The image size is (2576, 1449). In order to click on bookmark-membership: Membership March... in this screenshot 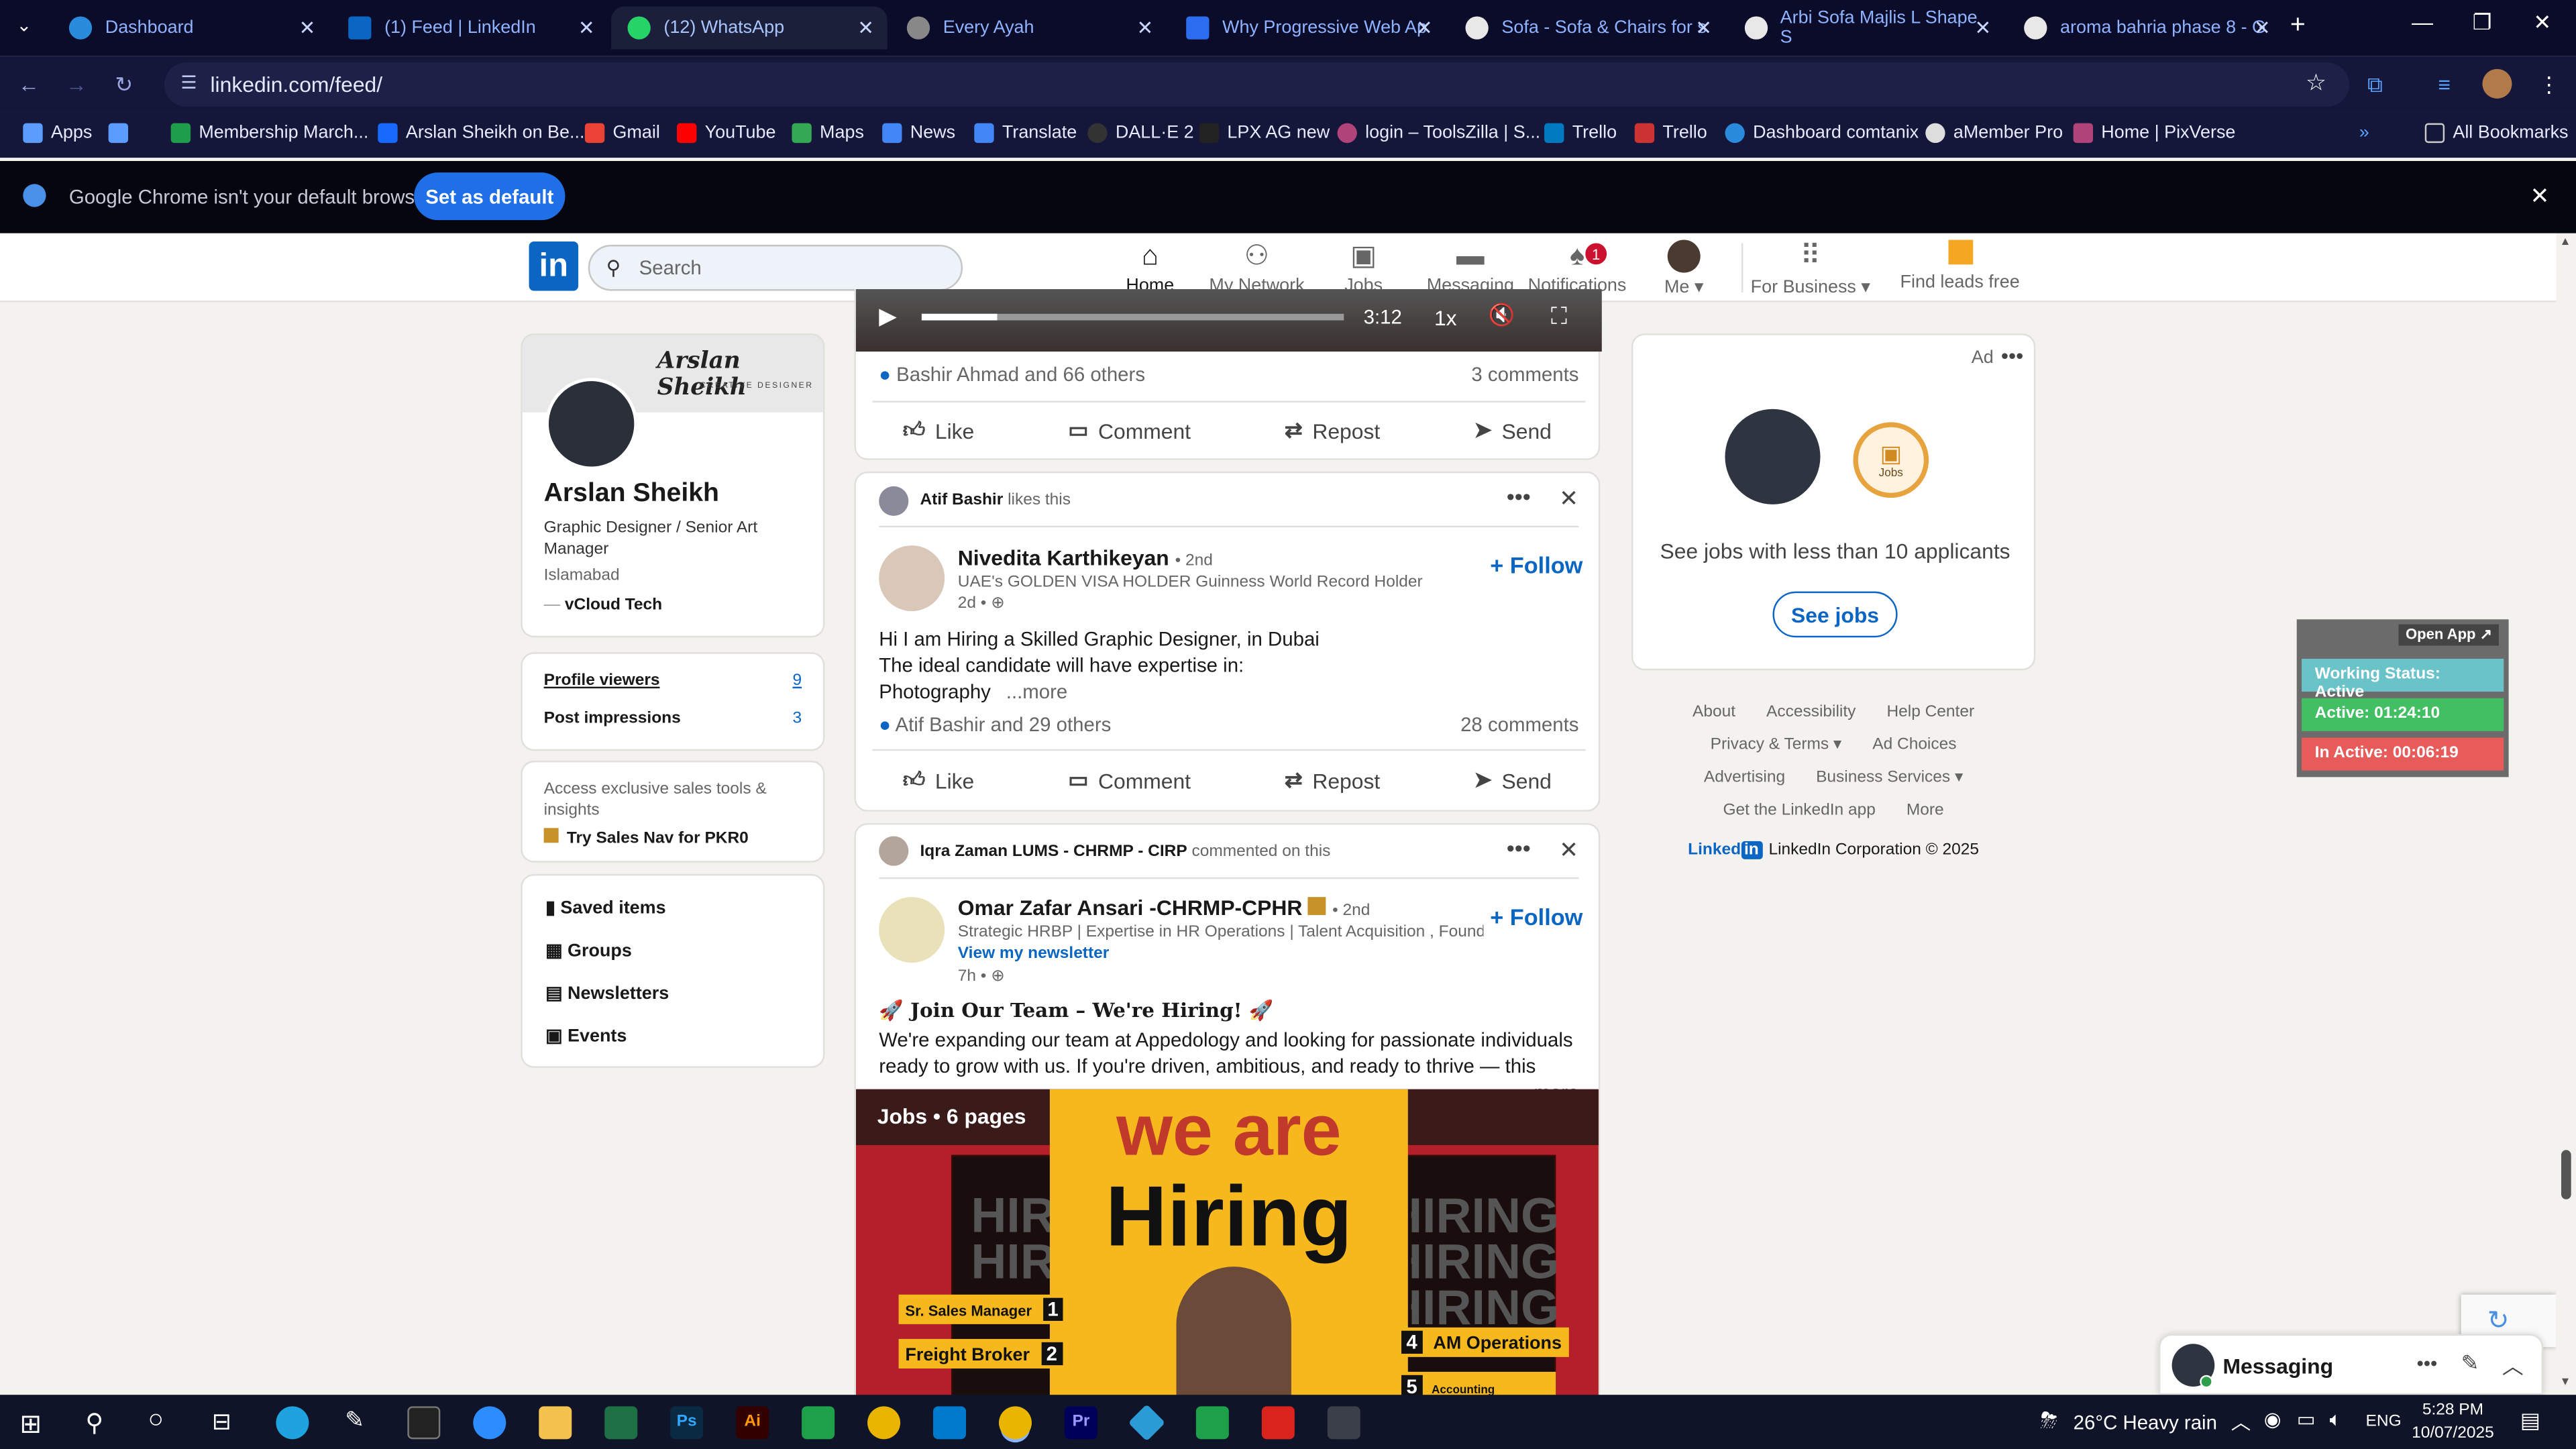, I will do `click(269, 133)`.